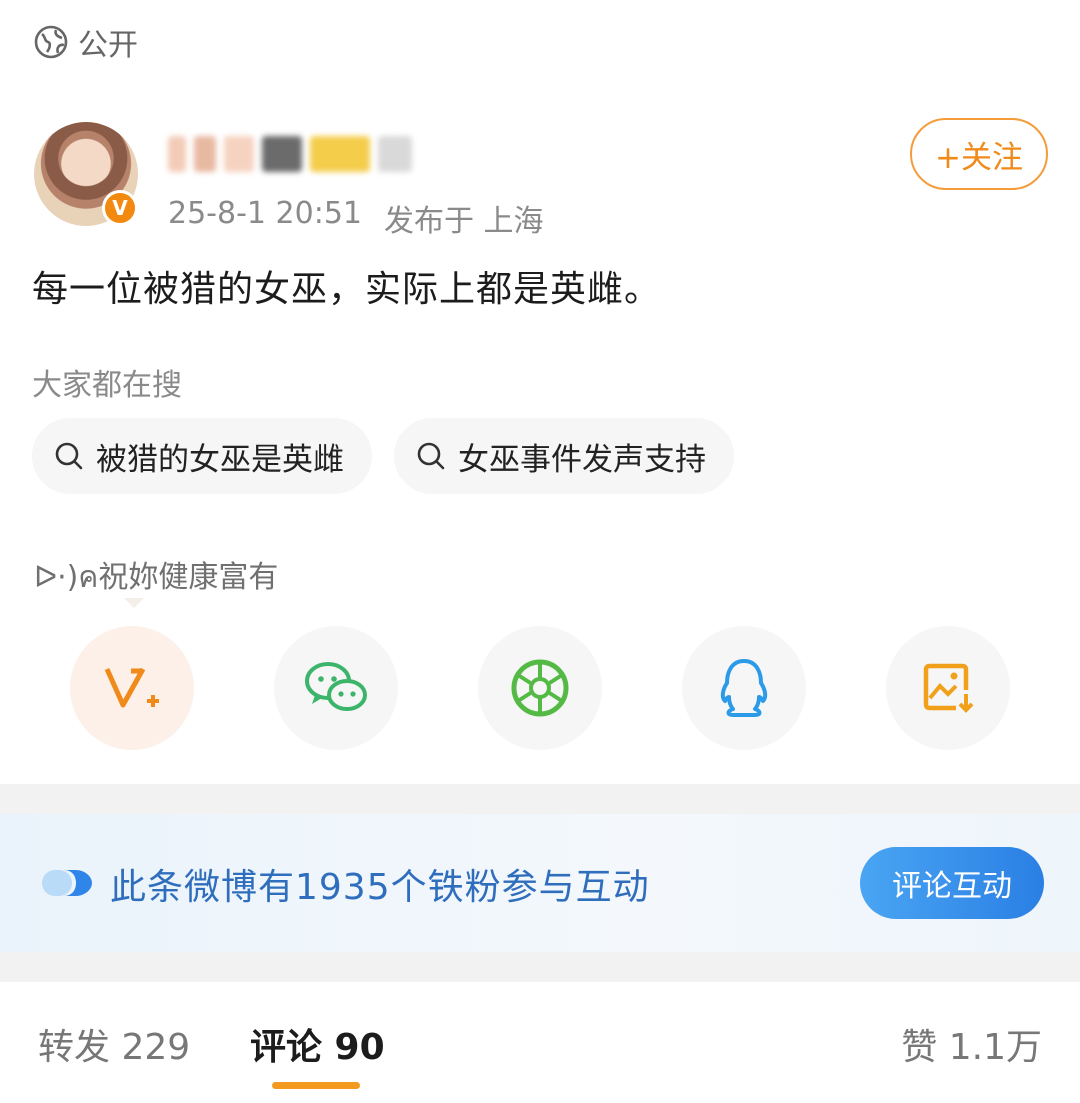 Image resolution: width=1080 pixels, height=1103 pixels. I want to click on wechat-icon, so click(336, 686).